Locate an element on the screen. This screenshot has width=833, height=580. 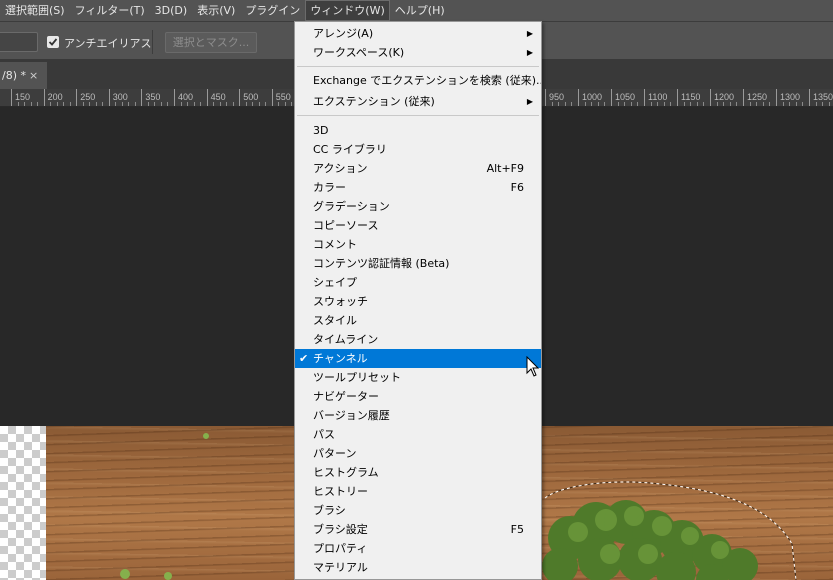
menu-item-arrange: アレンジ(A) ▶ is located at coordinates (418, 33).